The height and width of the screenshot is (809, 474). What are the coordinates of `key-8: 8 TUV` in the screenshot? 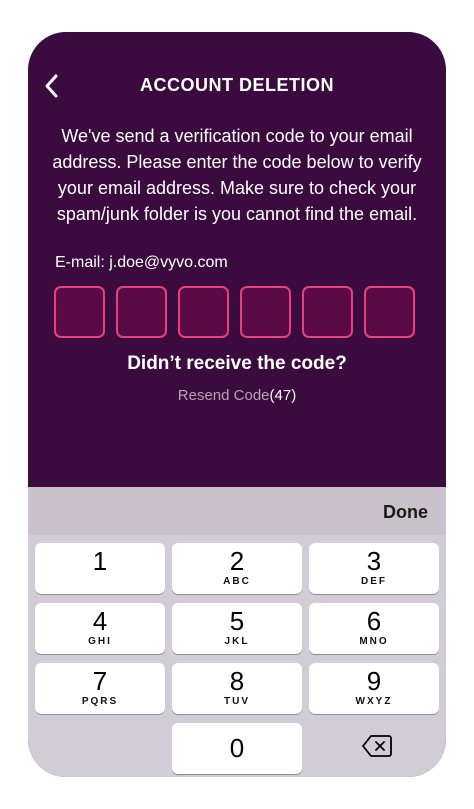 It's located at (237, 688).